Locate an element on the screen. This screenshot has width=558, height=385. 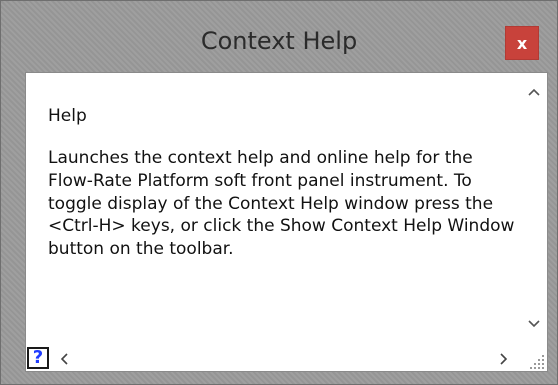
chevron-down-icon is located at coordinates (534, 324).